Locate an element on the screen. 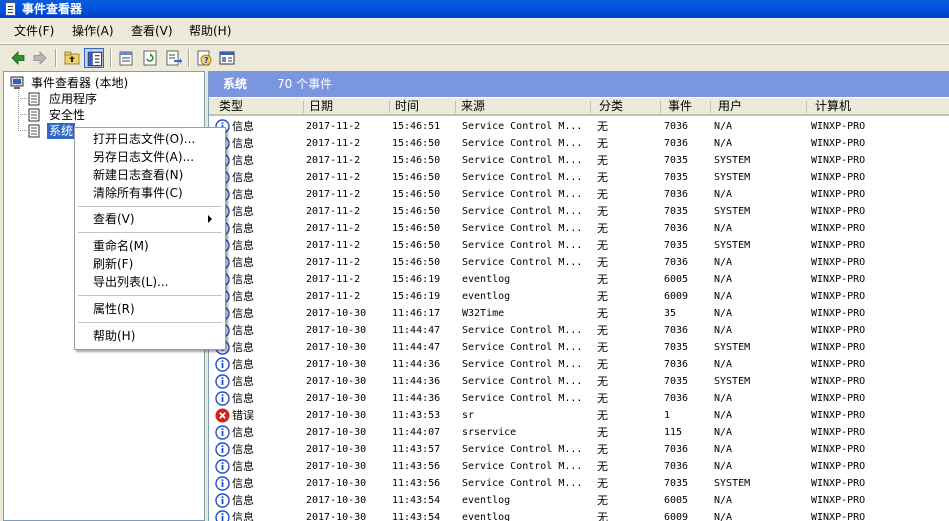  event-row: 错误 2017-10-30 11:43:53 sr 无 1 N/A WINXP-PRO is located at coordinates (579, 415).